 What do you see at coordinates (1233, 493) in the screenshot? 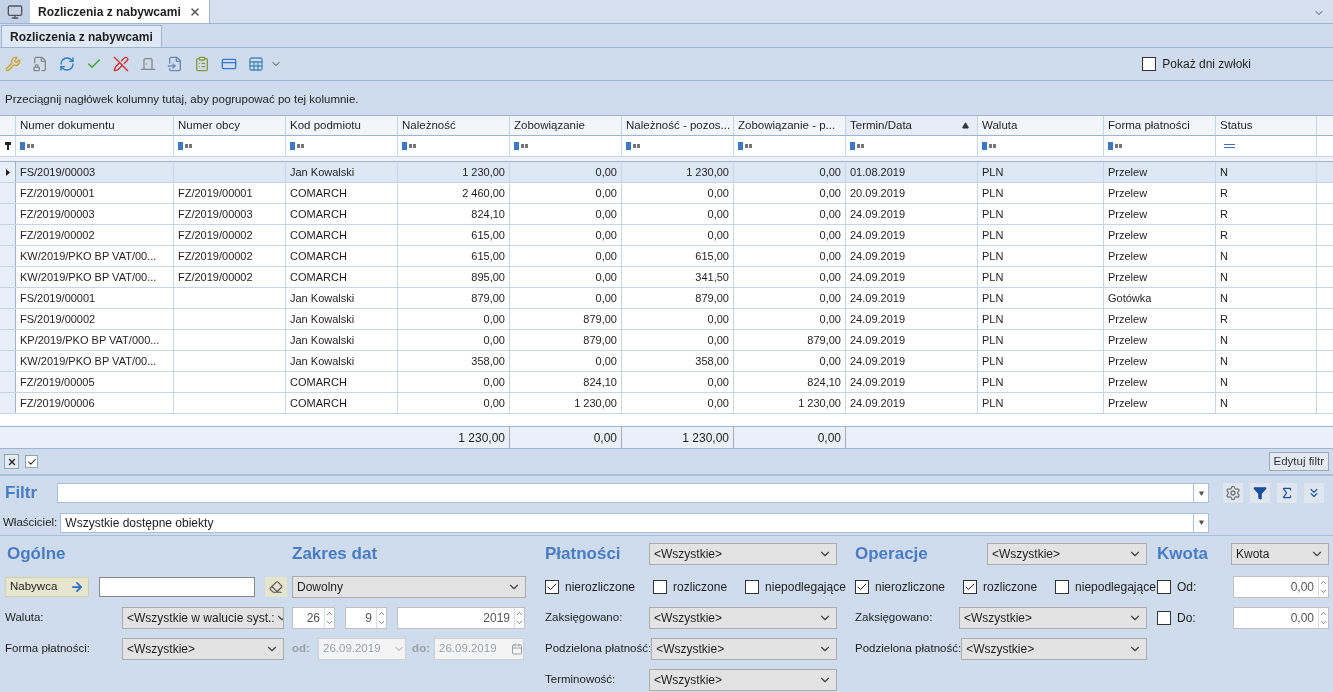
I see `settings-icon` at bounding box center [1233, 493].